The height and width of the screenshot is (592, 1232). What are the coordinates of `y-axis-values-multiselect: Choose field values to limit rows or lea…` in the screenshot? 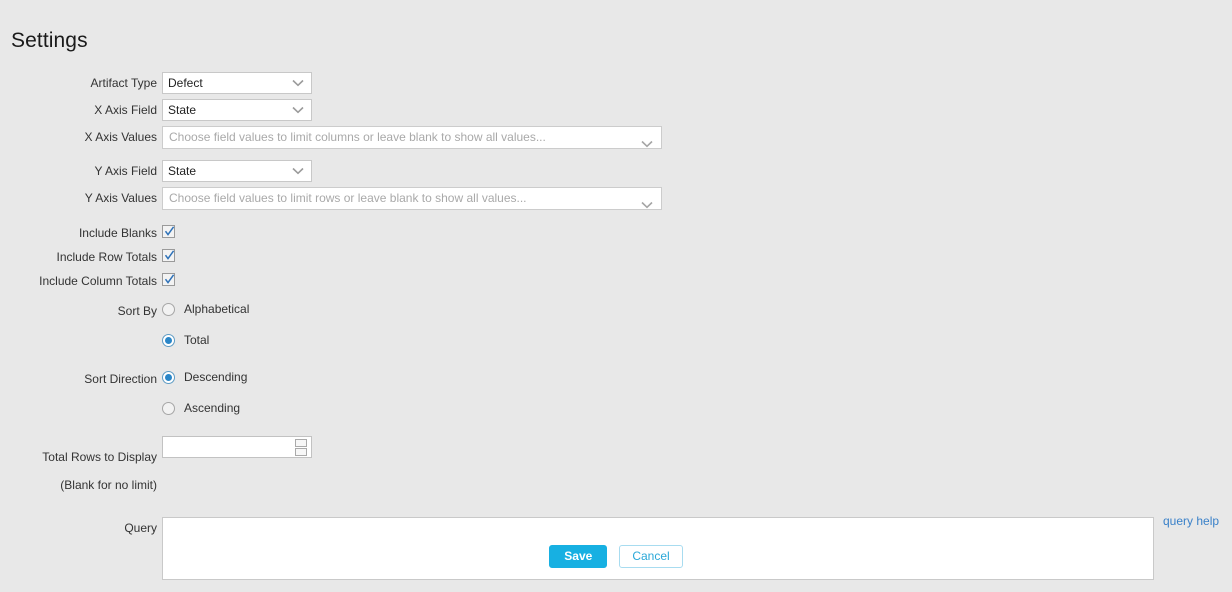 It's located at (412, 198).